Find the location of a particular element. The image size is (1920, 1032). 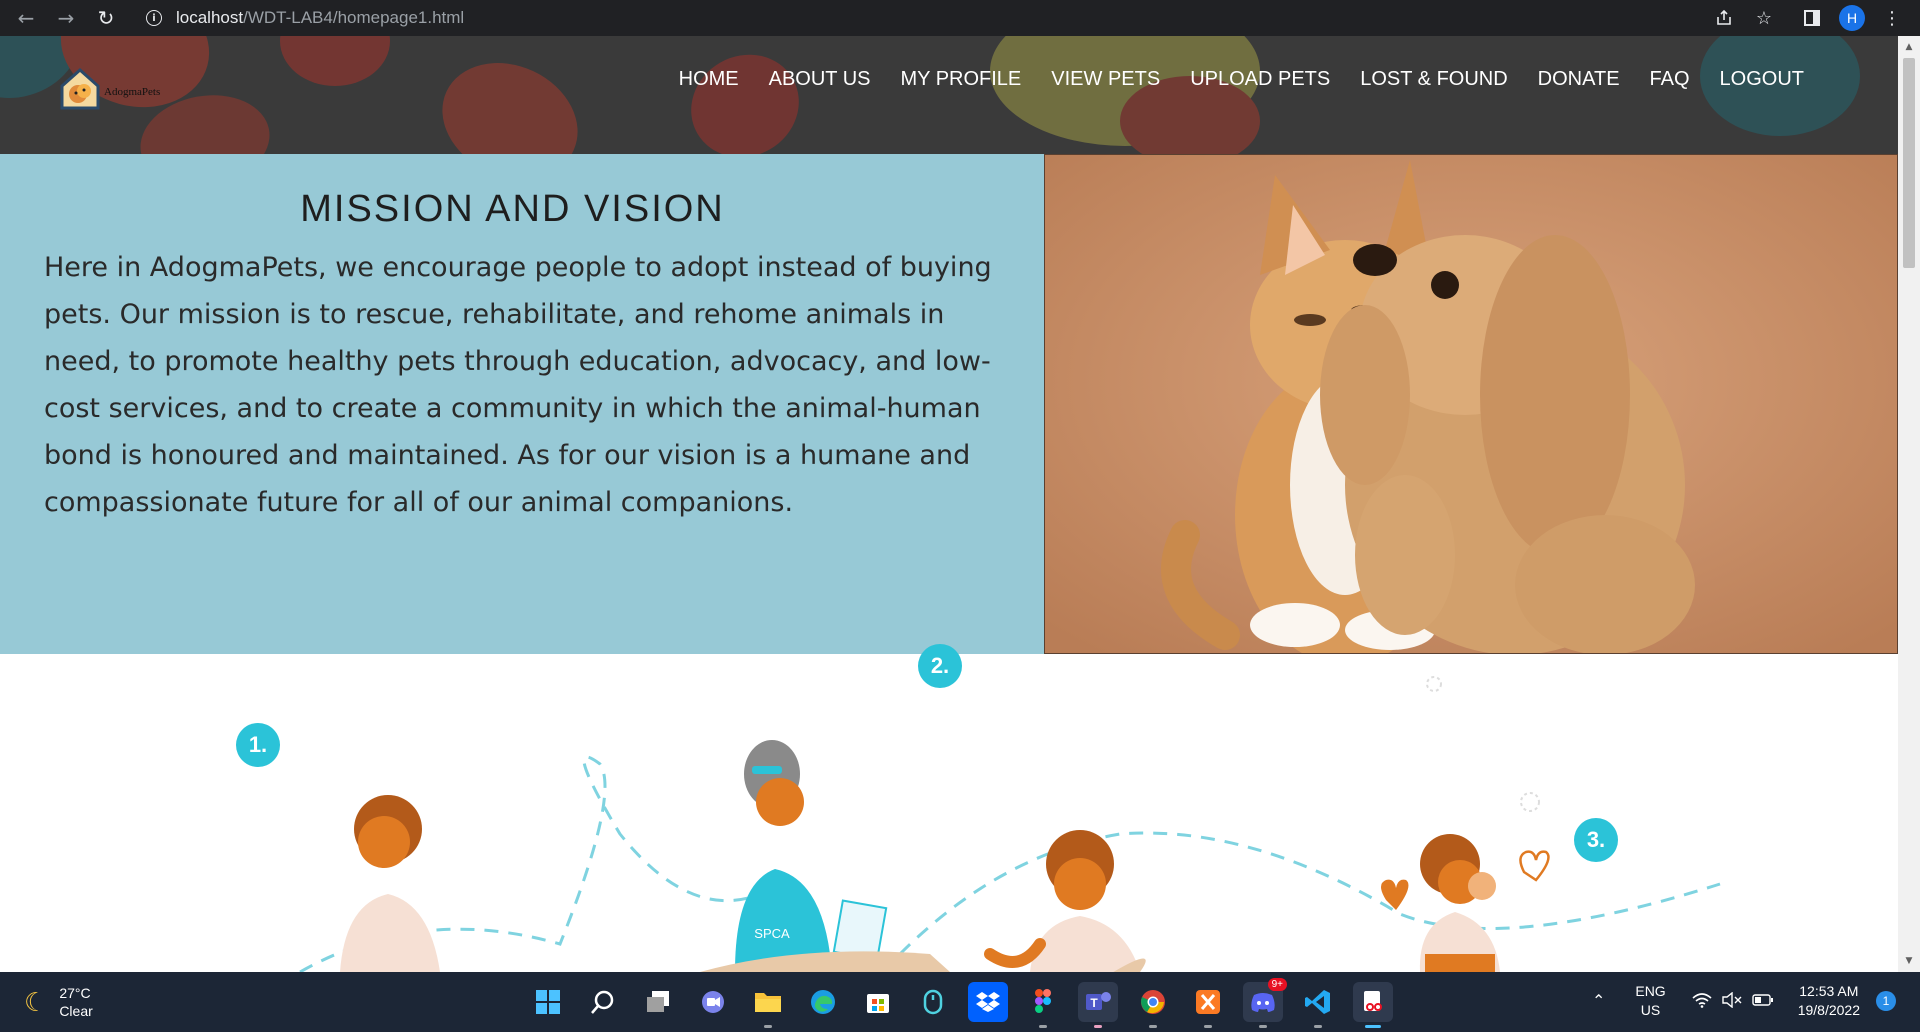

language-indicator: ENG US is located at coordinates (1650, 1001).